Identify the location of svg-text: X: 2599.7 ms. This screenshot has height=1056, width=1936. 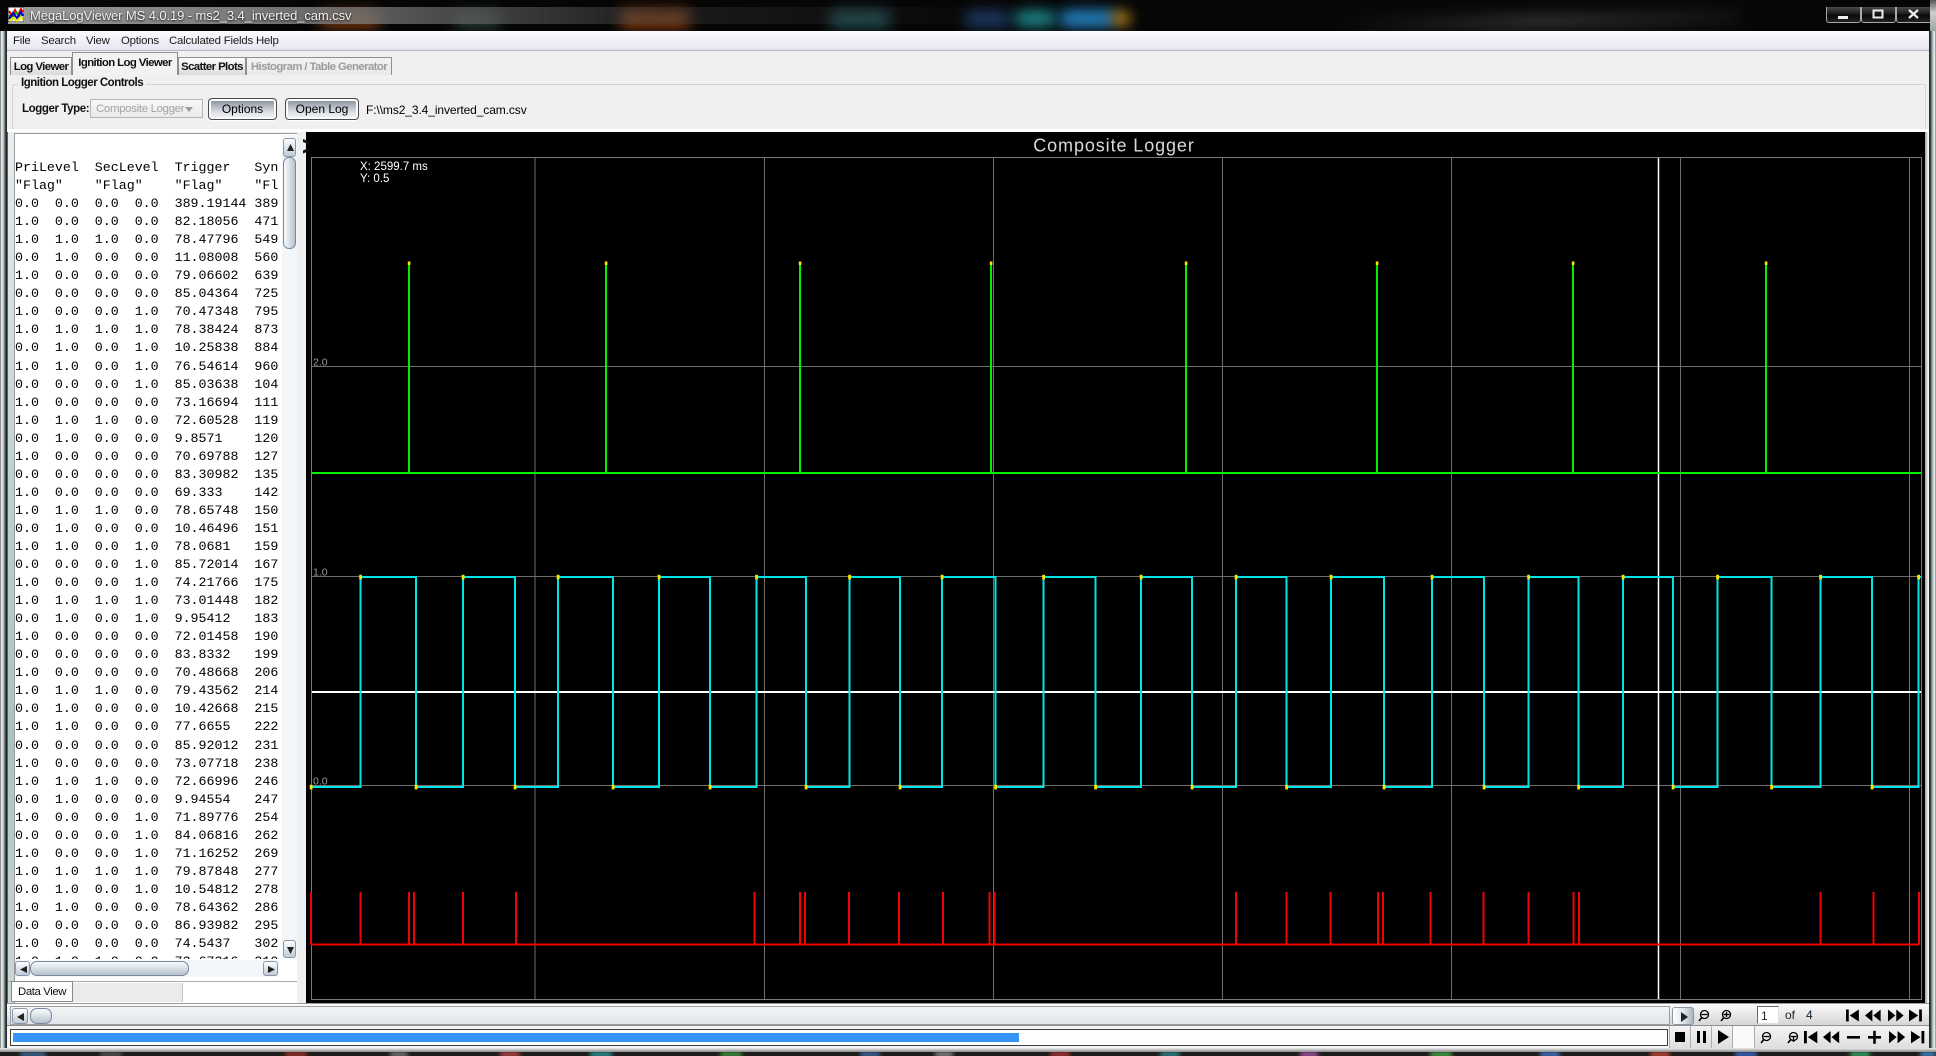
(394, 167).